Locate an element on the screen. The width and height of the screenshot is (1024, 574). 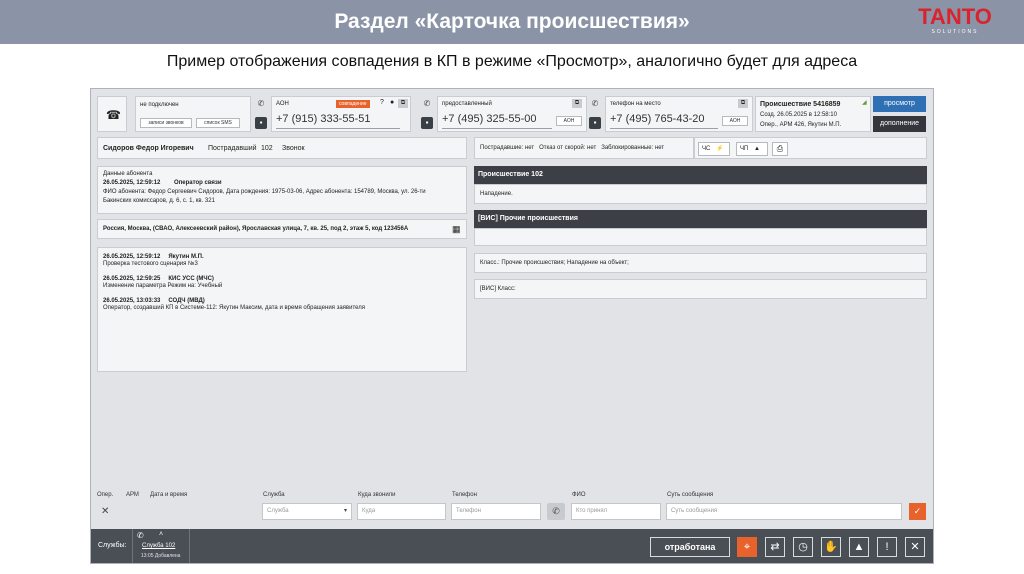
log-who: Якутин М.П. is located at coordinates (186, 257).